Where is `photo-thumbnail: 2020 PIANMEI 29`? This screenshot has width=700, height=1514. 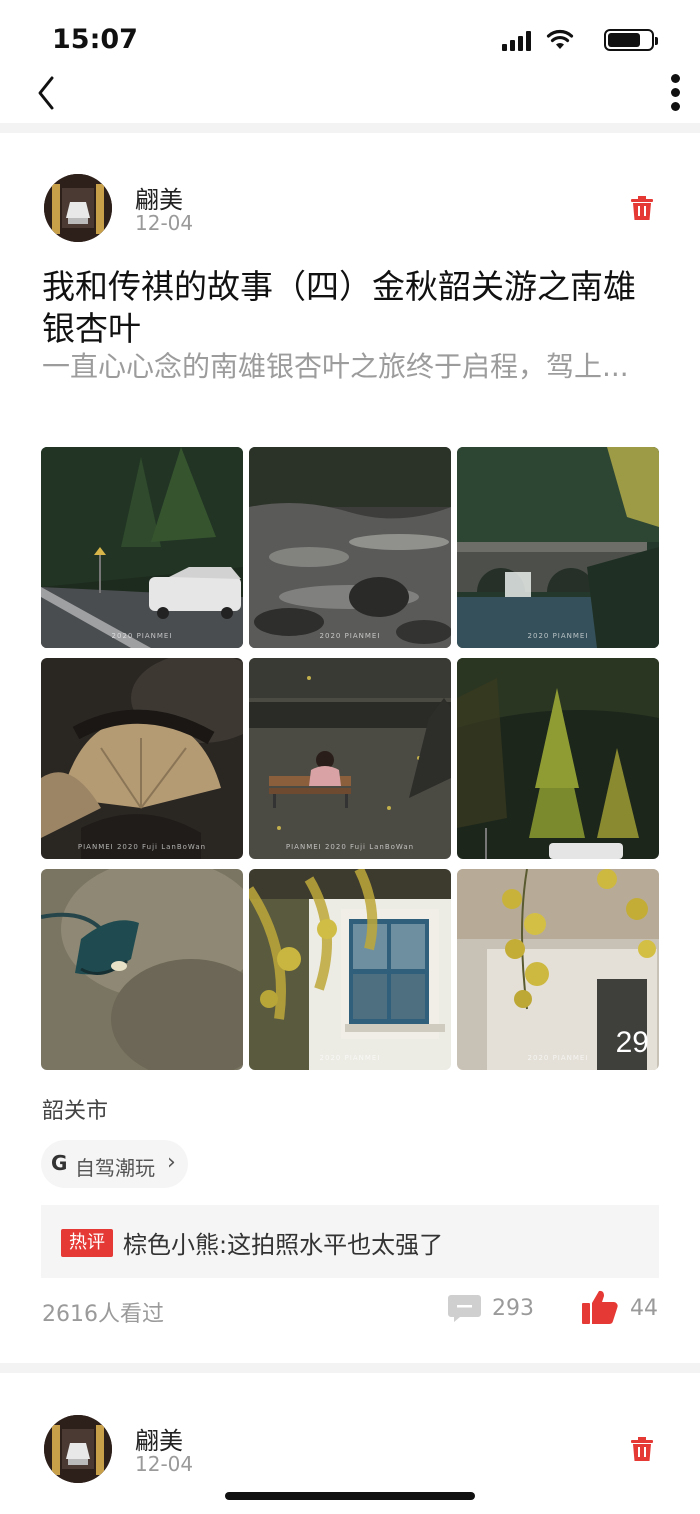
photo-thumbnail: 2020 PIANMEI 29 is located at coordinates (558, 969).